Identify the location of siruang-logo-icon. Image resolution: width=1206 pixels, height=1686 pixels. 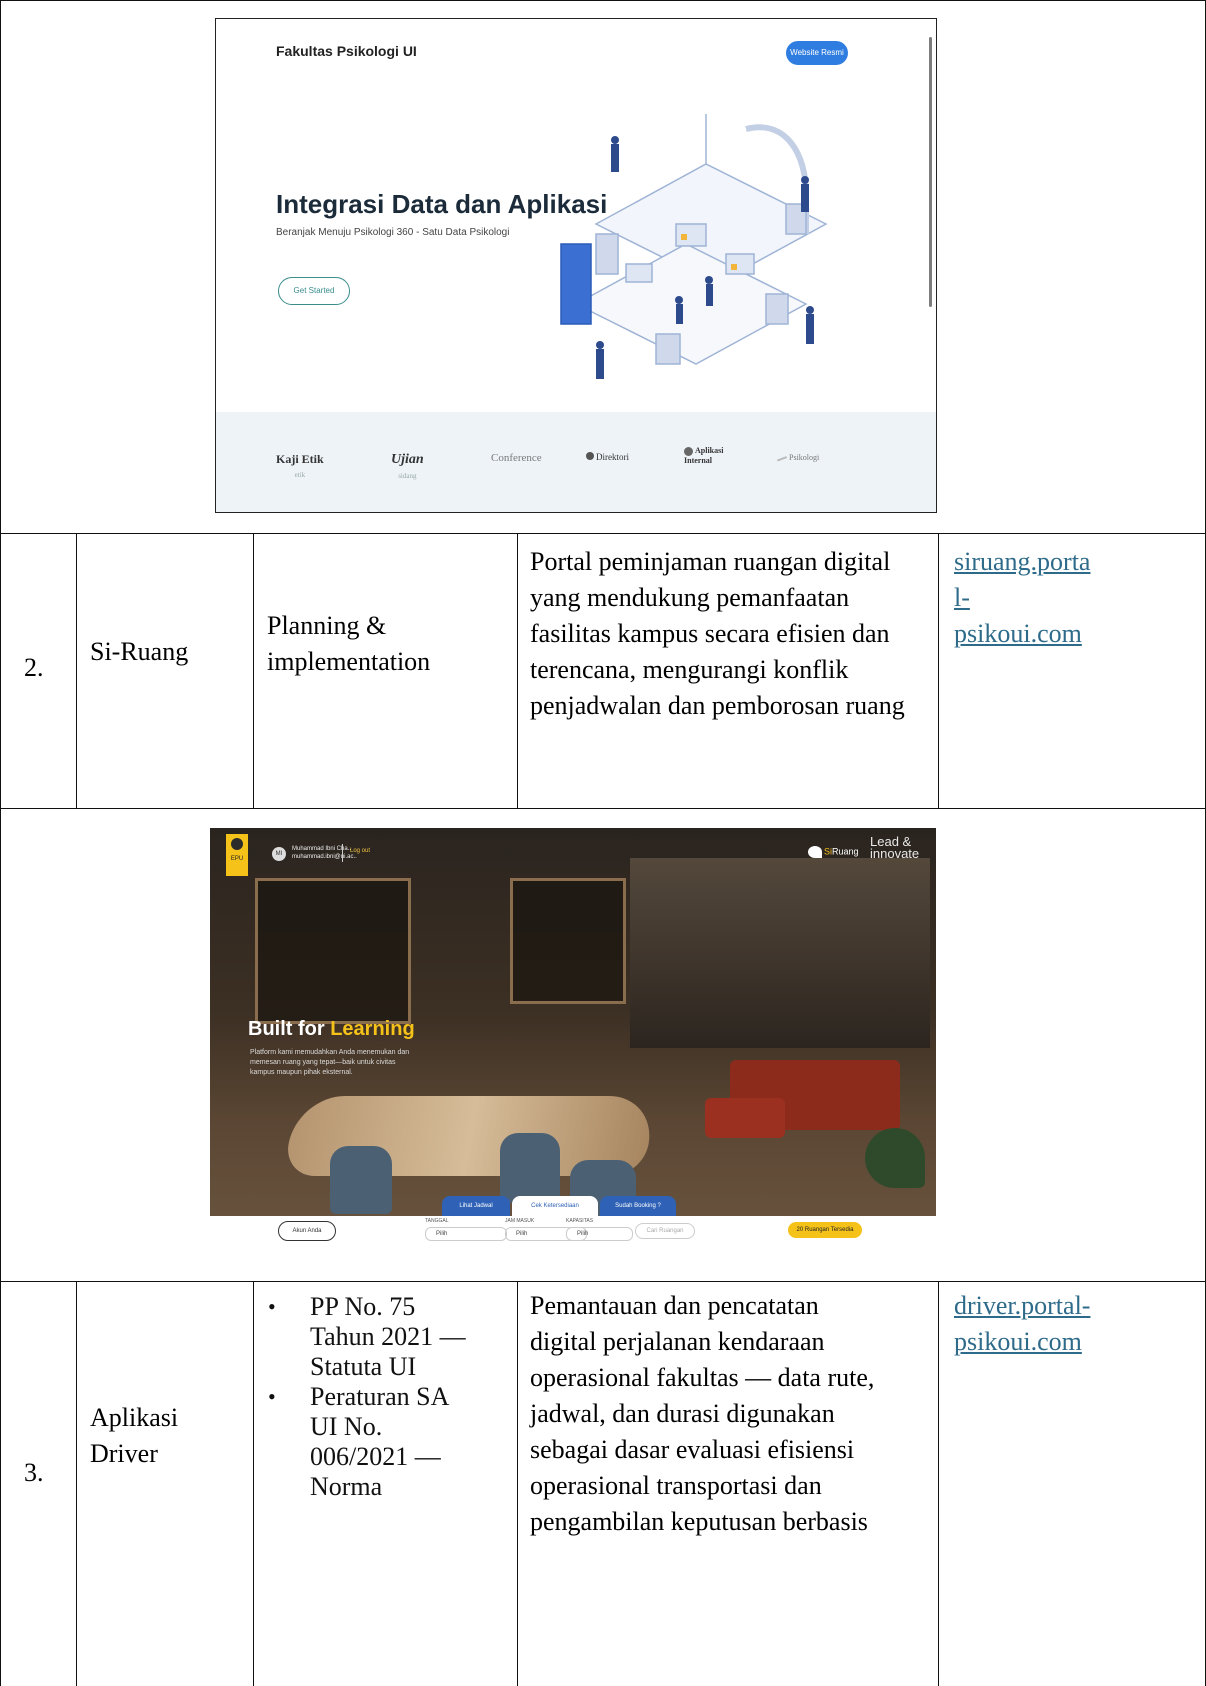
(815, 852).